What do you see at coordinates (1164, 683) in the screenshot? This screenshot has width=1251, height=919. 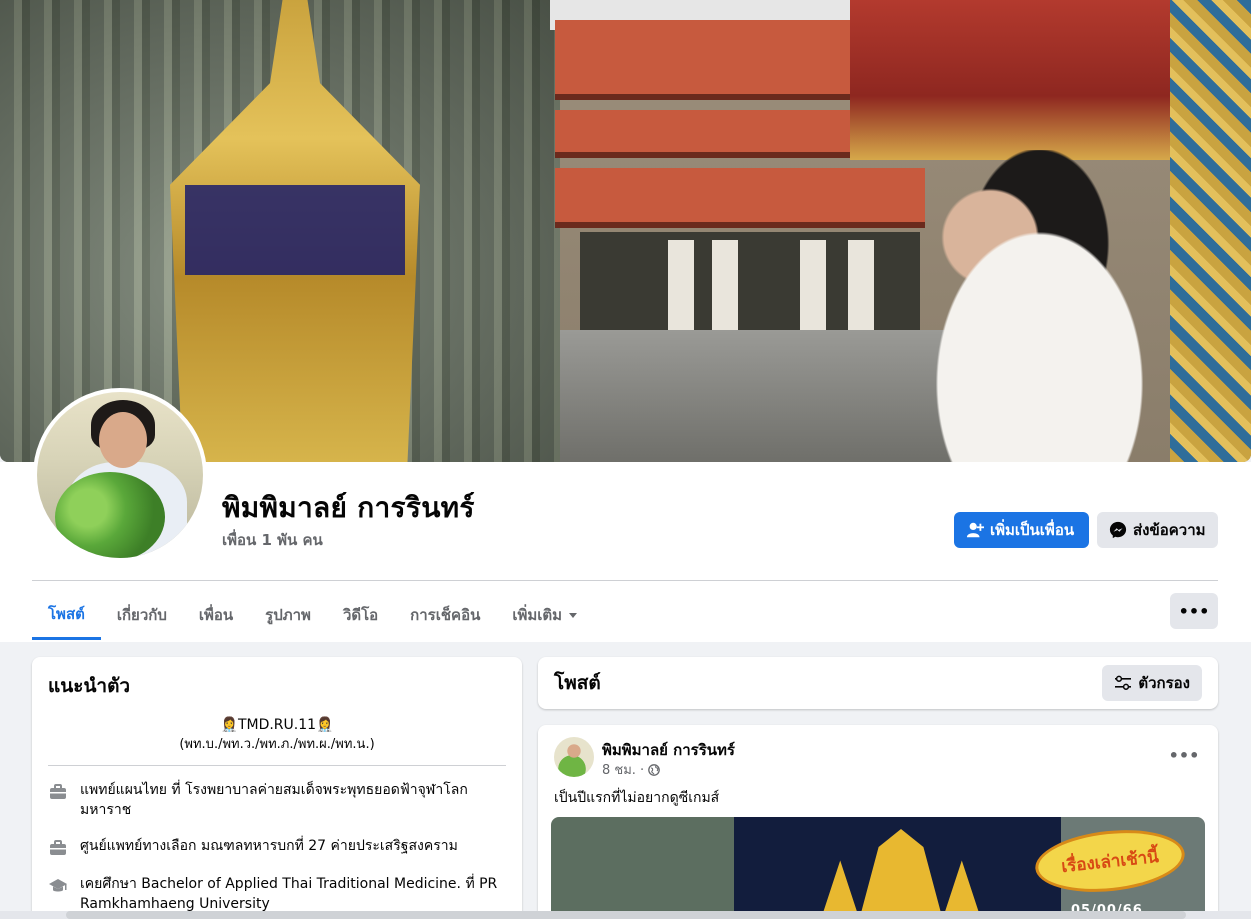 I see `filter-label: ตัวกรอง` at bounding box center [1164, 683].